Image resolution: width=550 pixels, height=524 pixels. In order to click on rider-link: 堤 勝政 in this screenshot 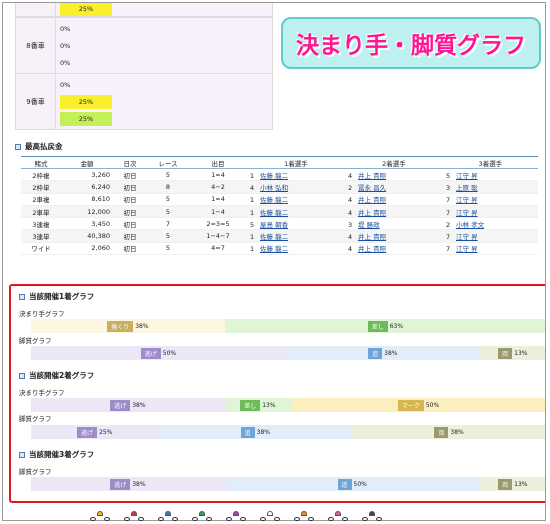, I will do `click(369, 225)`.